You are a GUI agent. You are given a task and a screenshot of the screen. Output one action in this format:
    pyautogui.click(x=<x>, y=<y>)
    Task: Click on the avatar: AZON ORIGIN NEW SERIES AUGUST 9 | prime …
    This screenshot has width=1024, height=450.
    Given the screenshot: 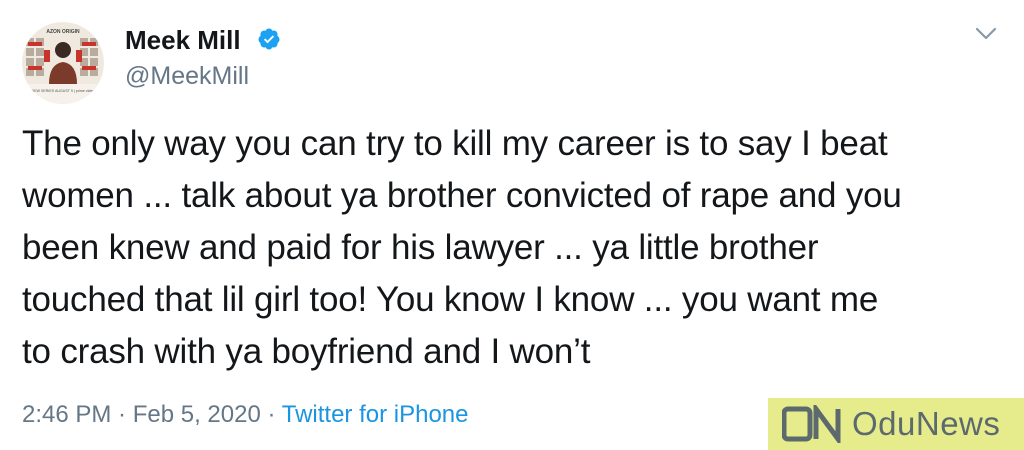 What is the action you would take?
    pyautogui.click(x=63, y=63)
    